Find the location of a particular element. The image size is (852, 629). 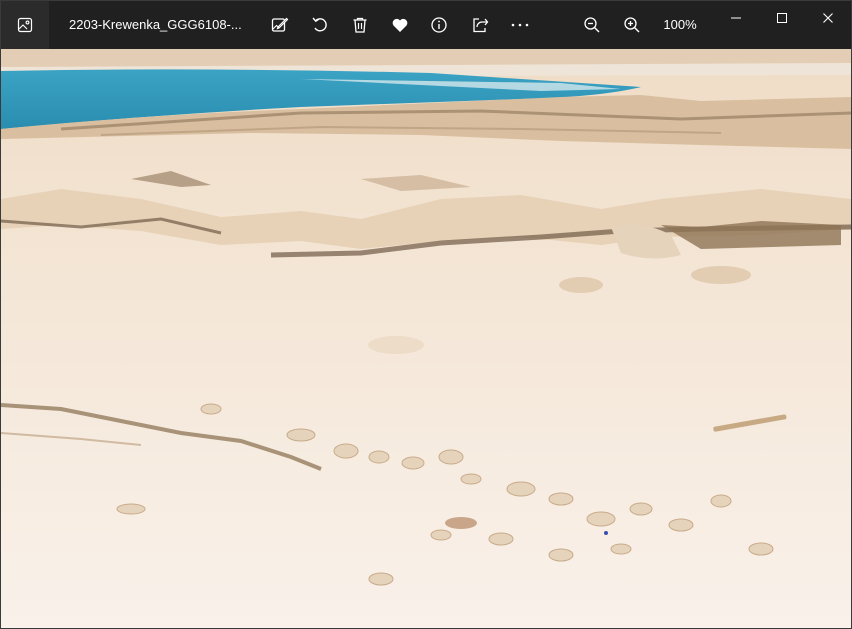

favorite-heart-icon is located at coordinates (400, 25).